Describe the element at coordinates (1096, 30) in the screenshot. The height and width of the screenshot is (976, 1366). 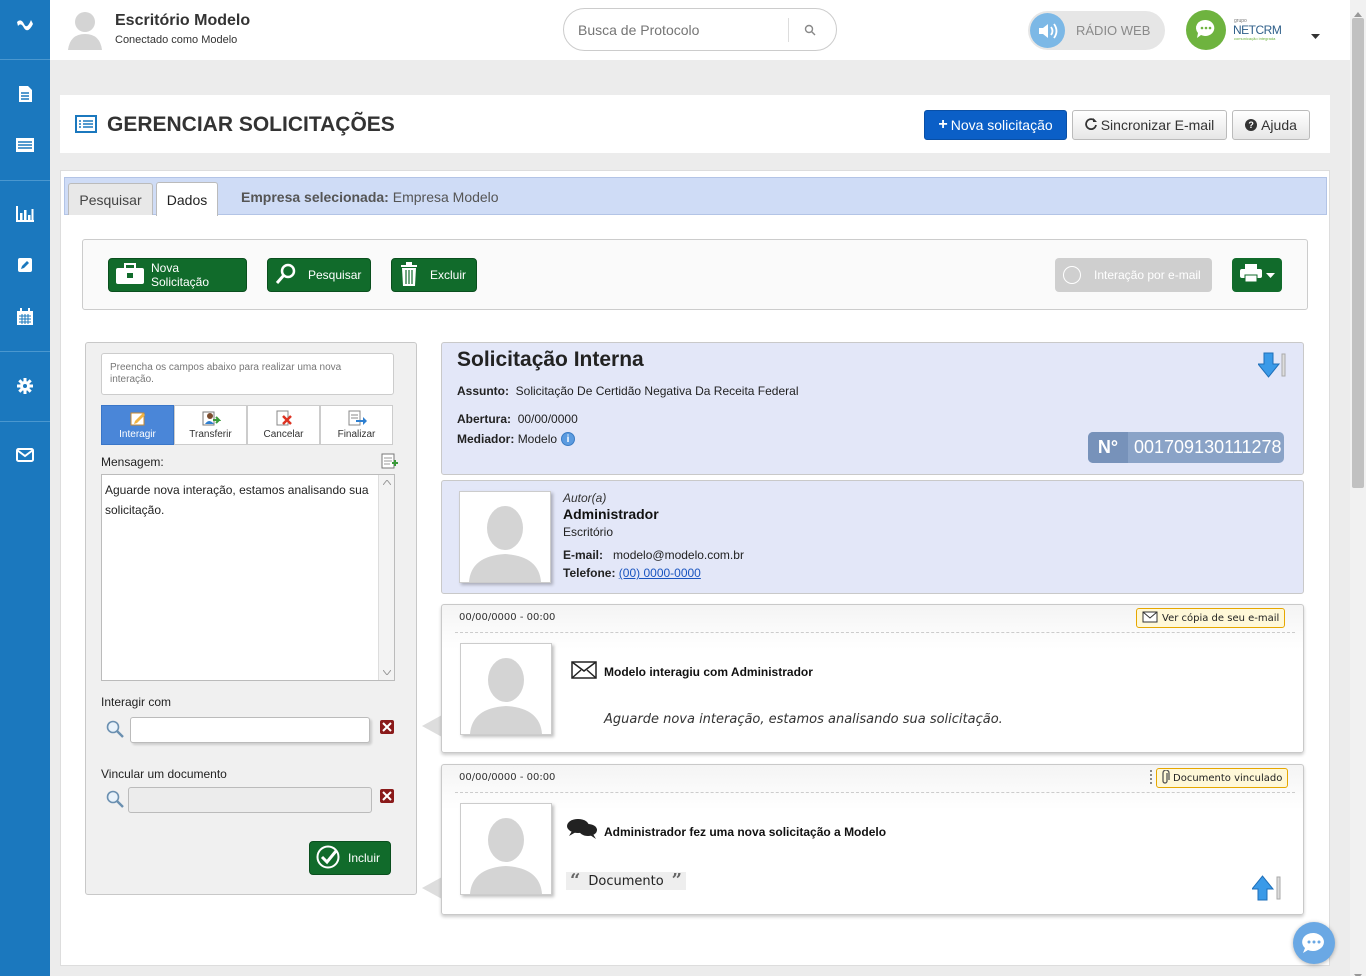
I see `radio-web-button: RÁDIO WEB` at that location.